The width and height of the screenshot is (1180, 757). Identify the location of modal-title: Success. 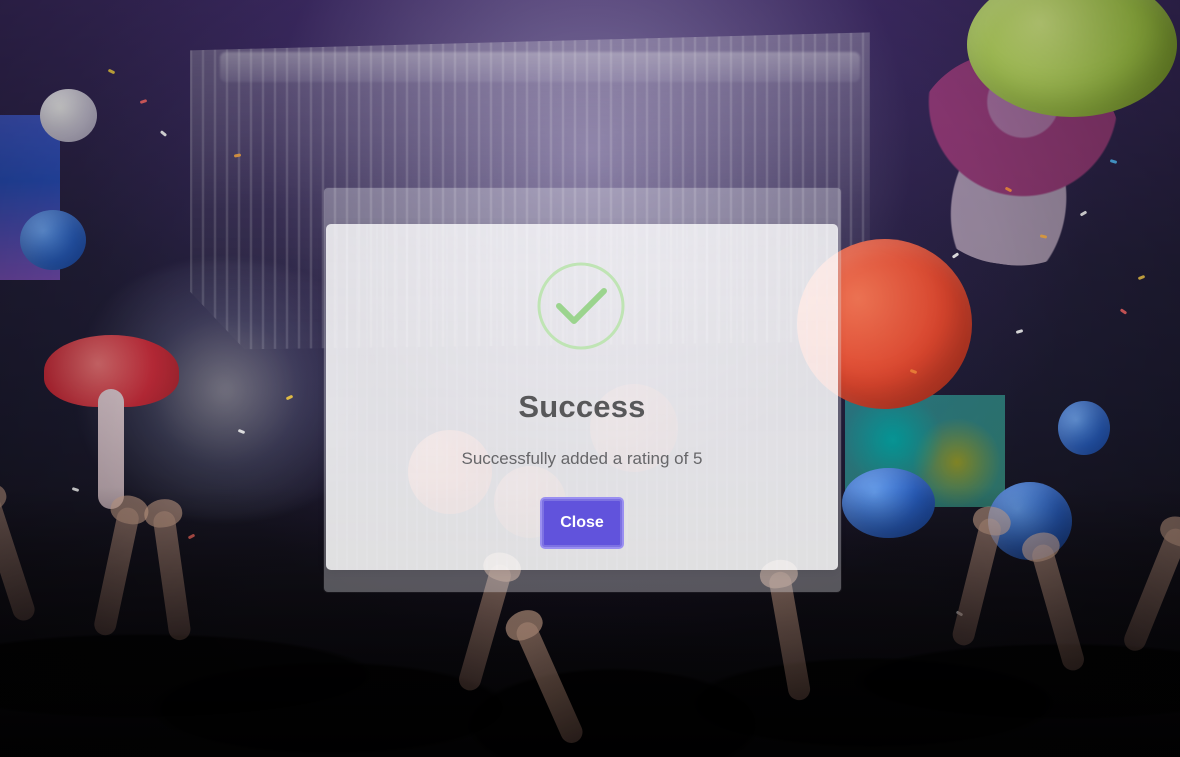
(582, 406).